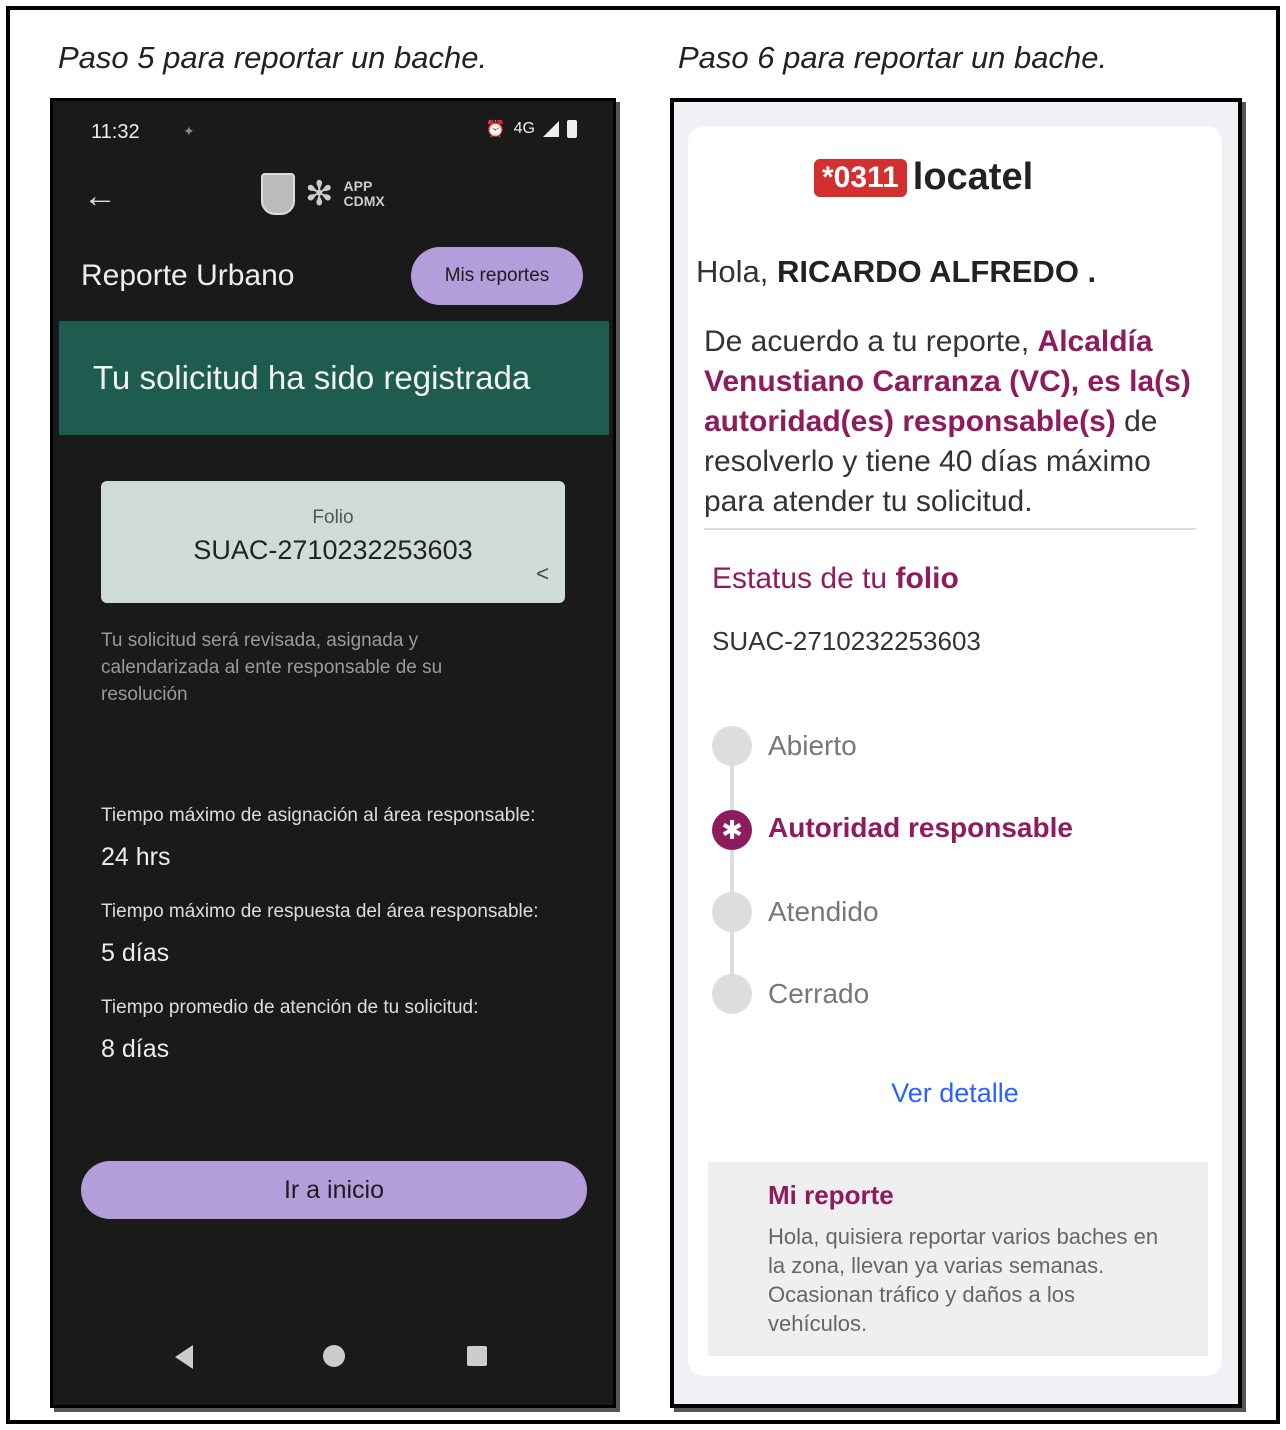 The height and width of the screenshot is (1430, 1286). What do you see at coordinates (736, 271) in the screenshot?
I see `greeting-prefix: Hola,` at bounding box center [736, 271].